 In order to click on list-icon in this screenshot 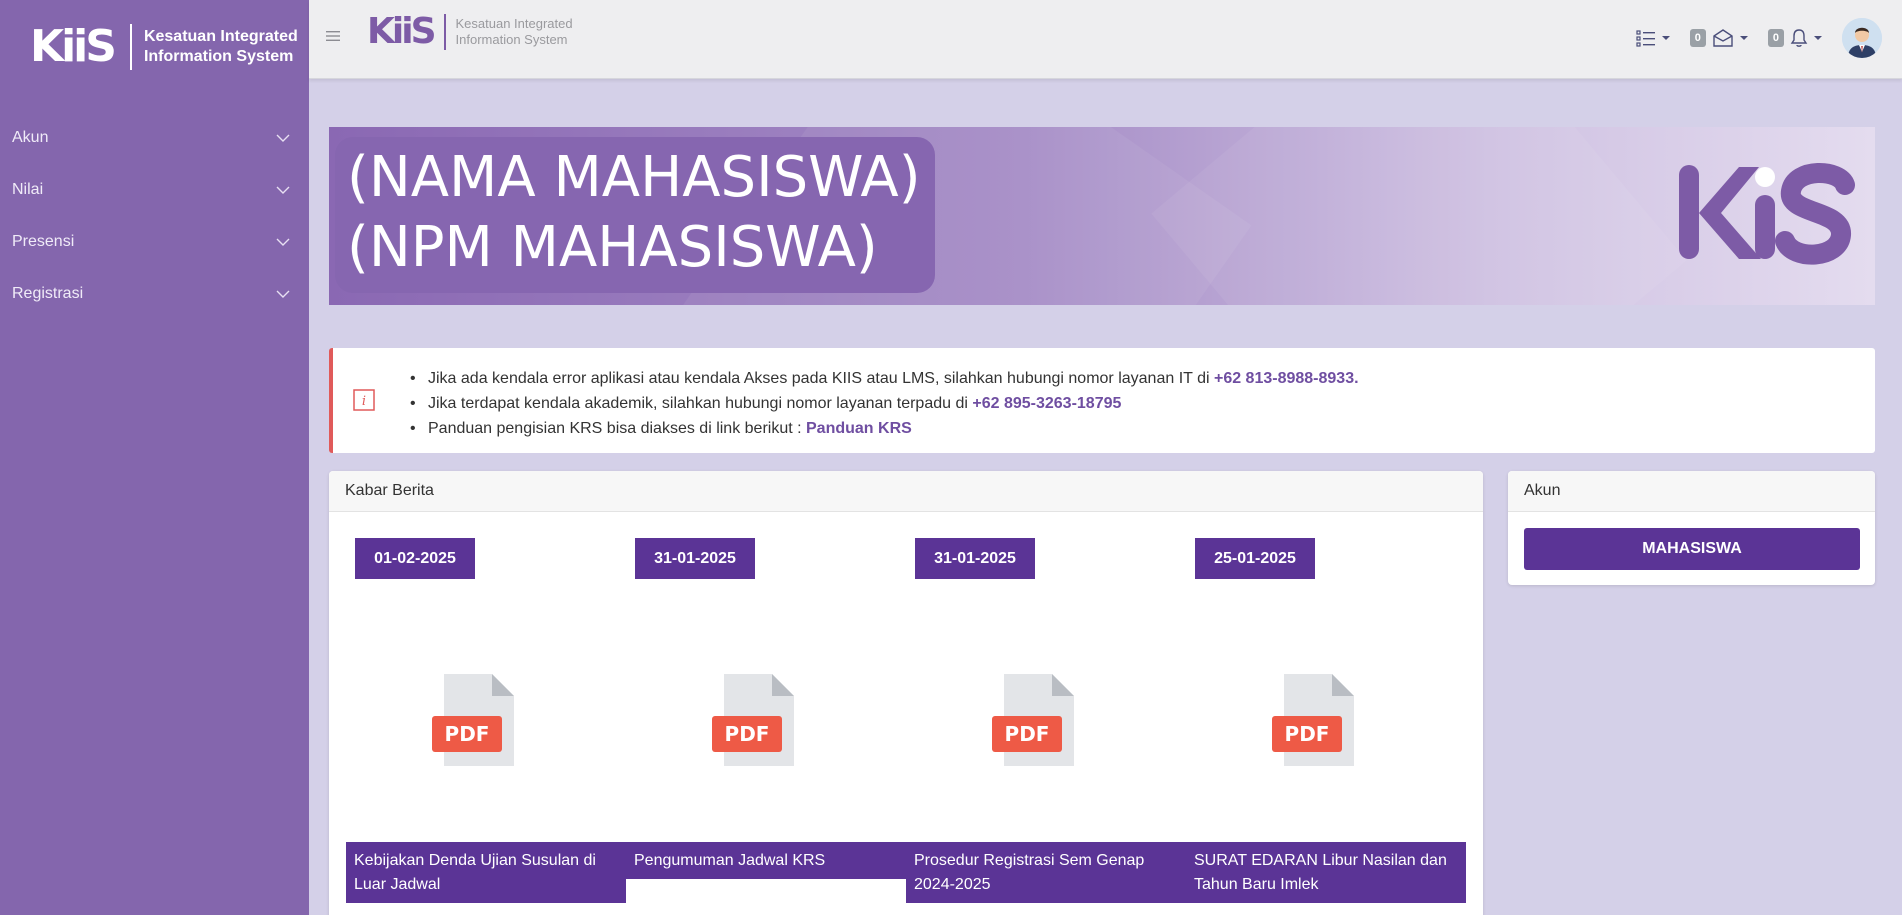, I will do `click(1645, 38)`.